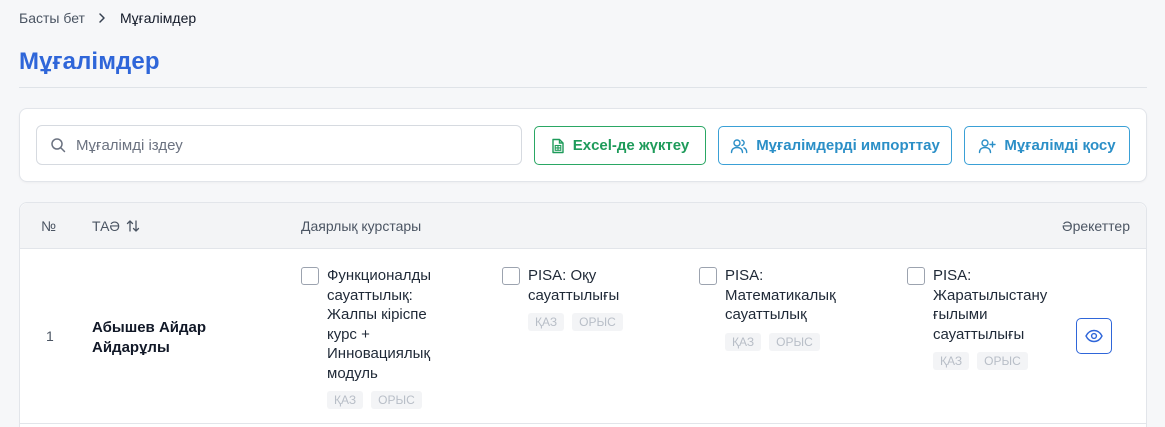  What do you see at coordinates (848, 145) in the screenshot?
I see `import-teachers-label: Мұғалімдерді импорттау` at bounding box center [848, 145].